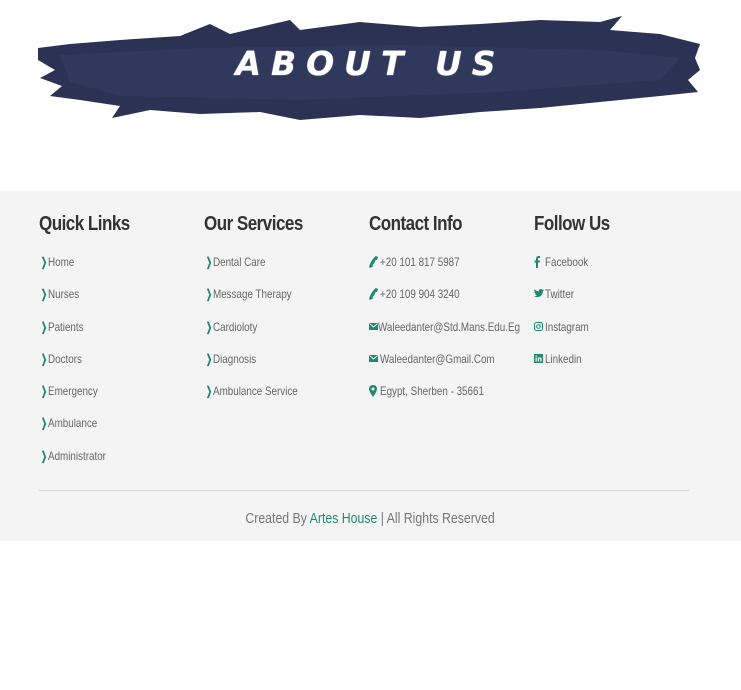 This screenshot has height=690, width=741. Describe the element at coordinates (451, 368) in the screenshot. I see `contact-info-item: Waleedanter@Gmail.Com` at that location.